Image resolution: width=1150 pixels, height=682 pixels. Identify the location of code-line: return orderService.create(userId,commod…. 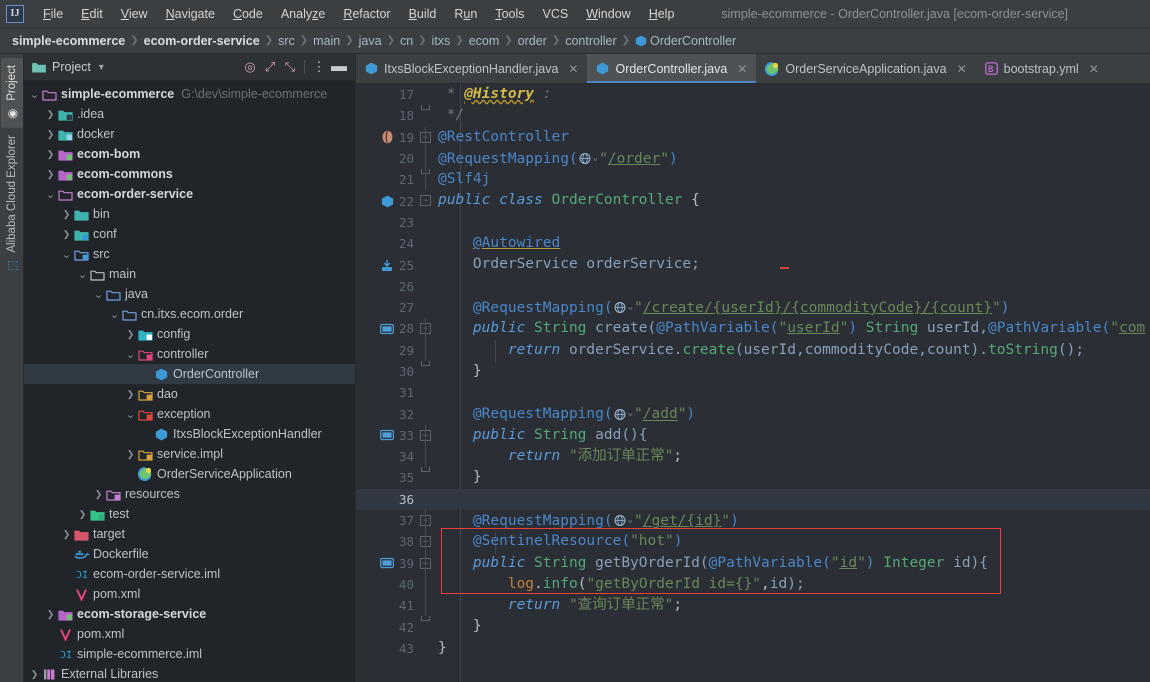
(792, 350).